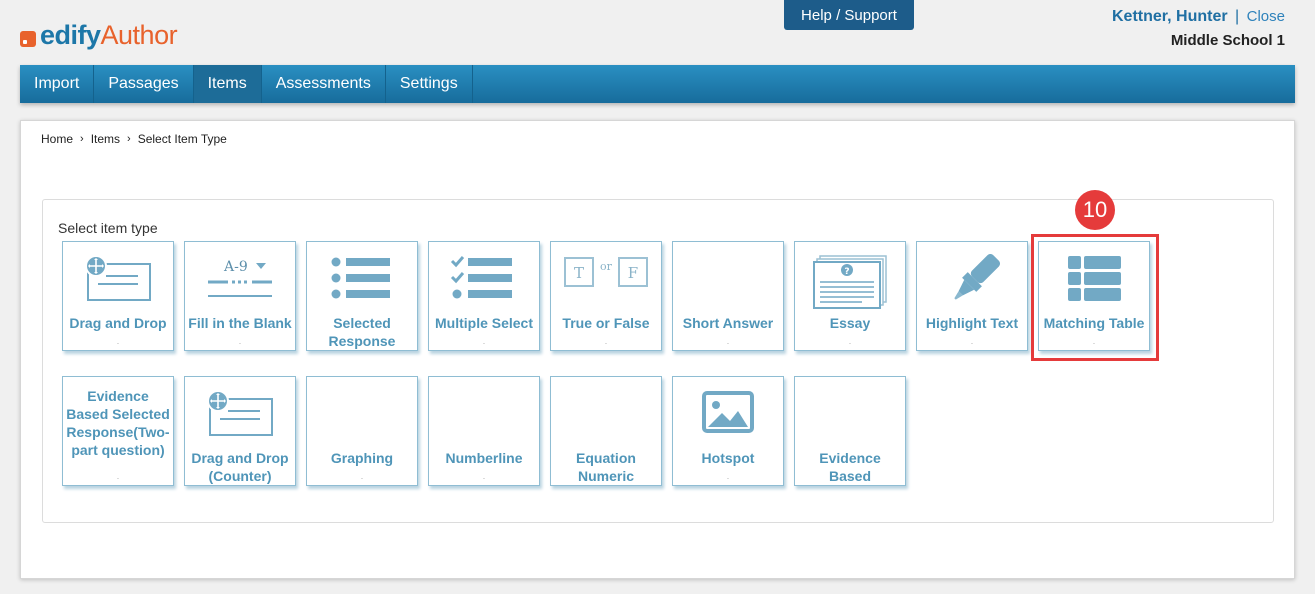 The image size is (1315, 594). Describe the element at coordinates (579, 273) in the screenshot. I see `true-letter: T` at that location.